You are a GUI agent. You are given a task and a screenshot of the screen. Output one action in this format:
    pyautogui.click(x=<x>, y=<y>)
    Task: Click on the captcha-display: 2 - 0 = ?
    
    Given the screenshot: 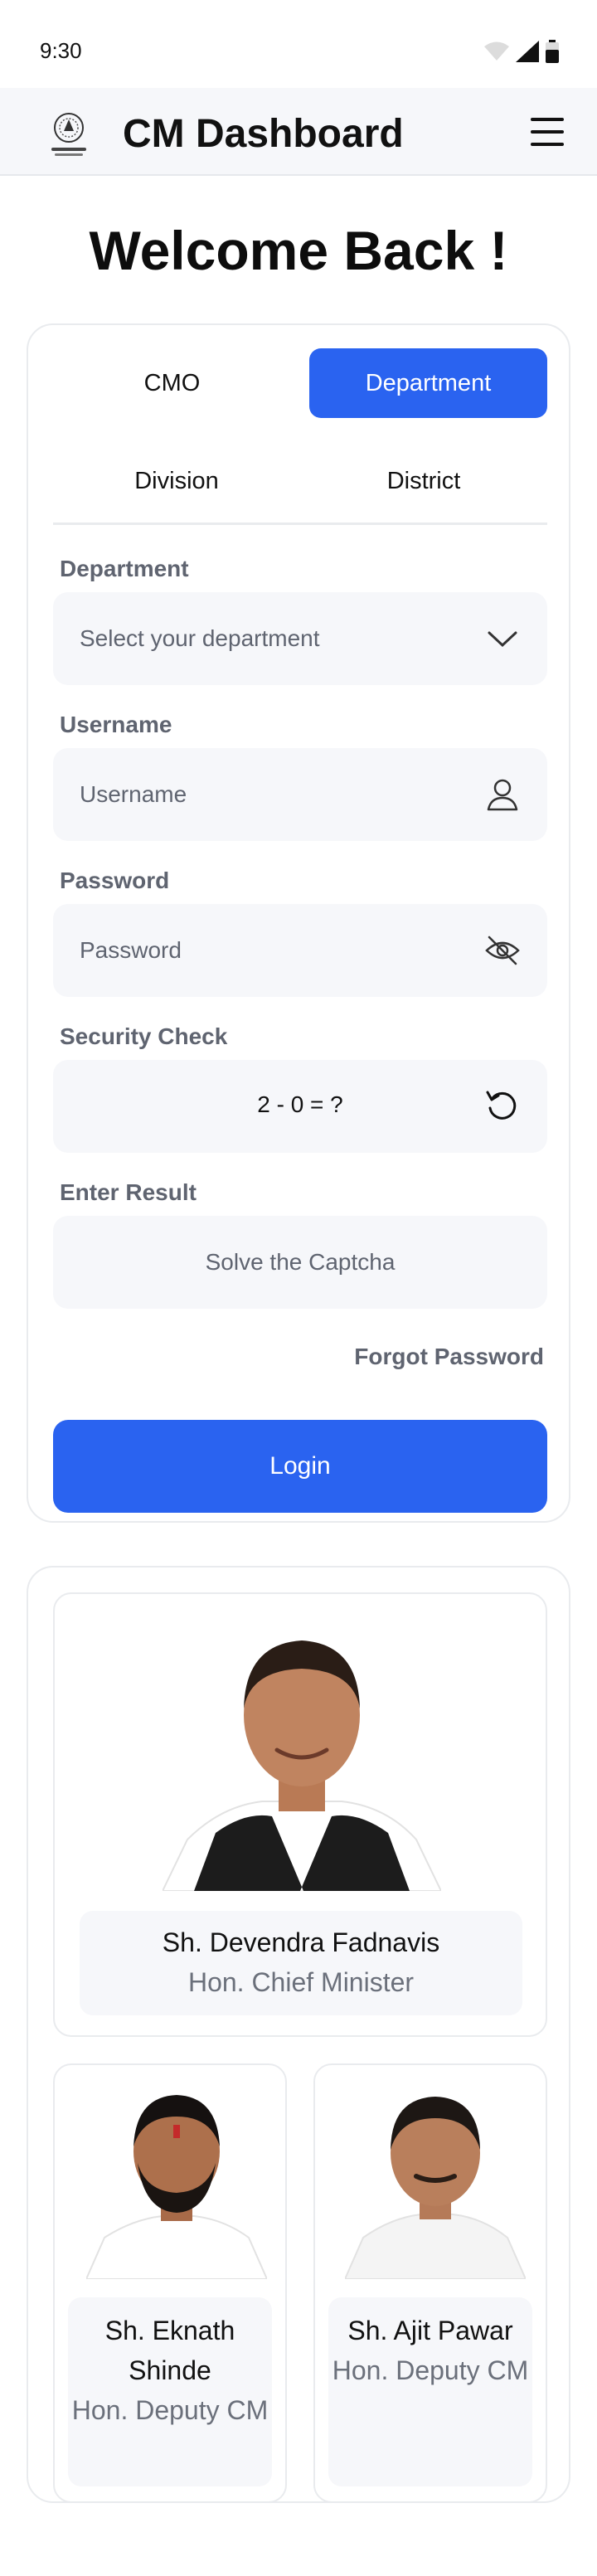 What is the action you would take?
    pyautogui.click(x=300, y=1107)
    